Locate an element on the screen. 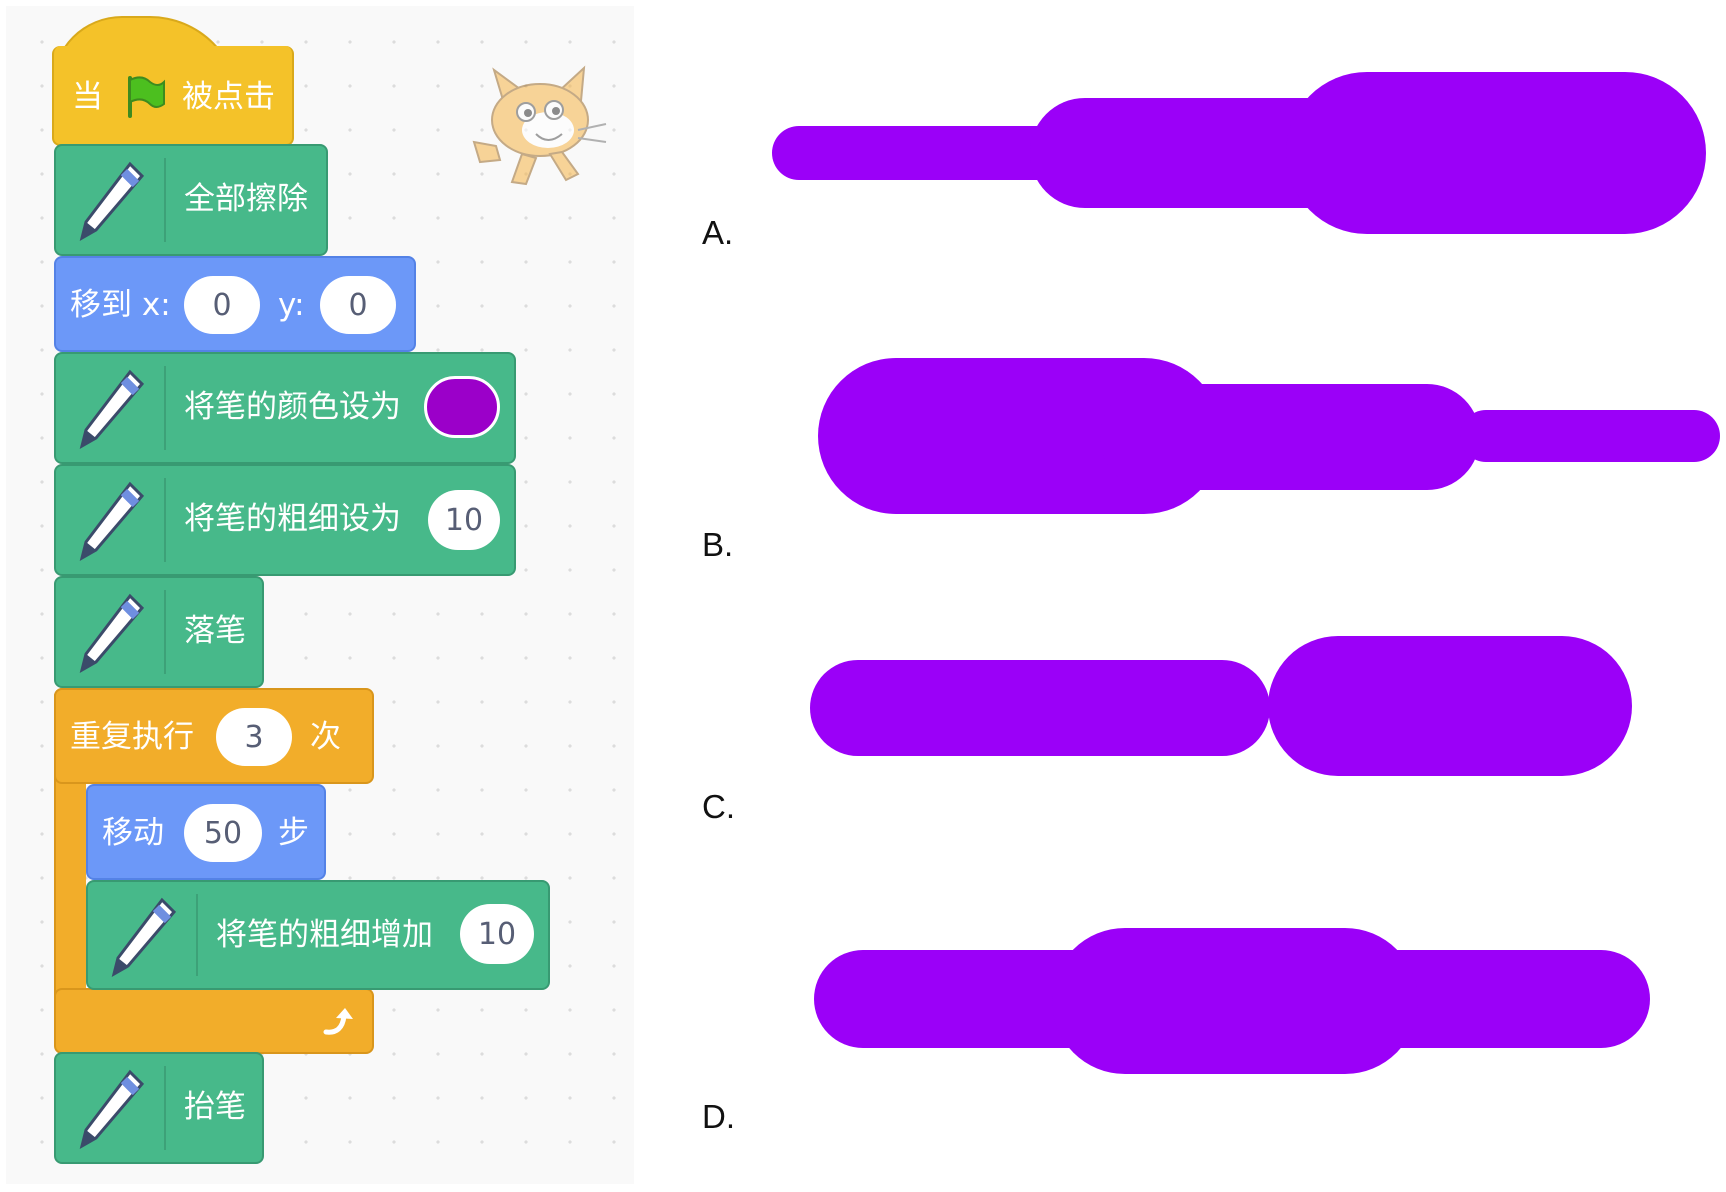 The image size is (1726, 1192). option-c-stroke is located at coordinates (1221, 706).